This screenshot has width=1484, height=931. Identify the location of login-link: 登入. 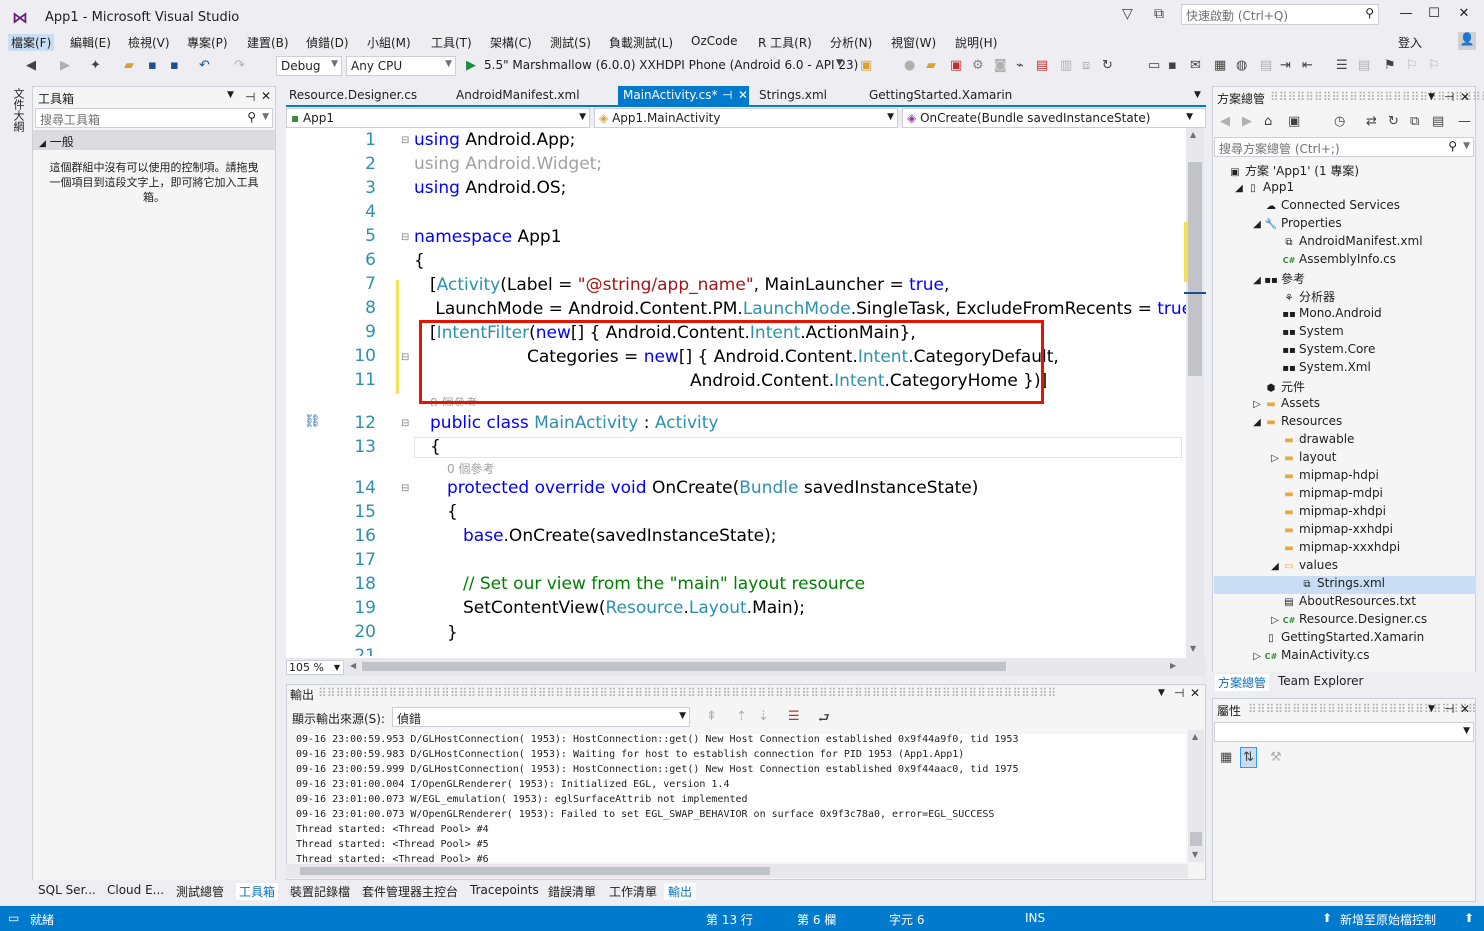
(1410, 42).